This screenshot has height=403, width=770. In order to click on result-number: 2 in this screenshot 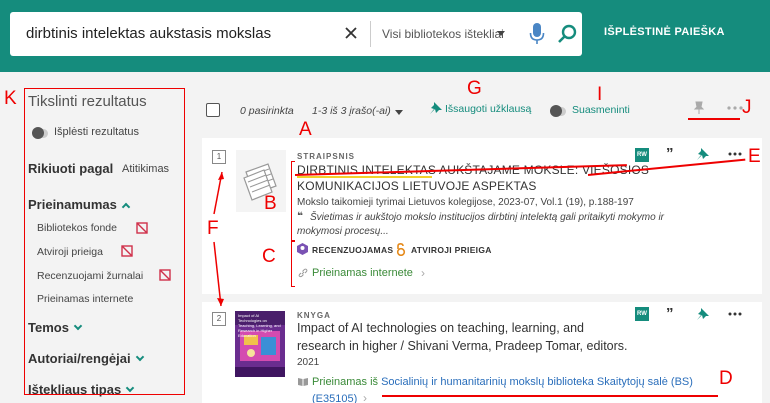, I will do `click(219, 319)`.